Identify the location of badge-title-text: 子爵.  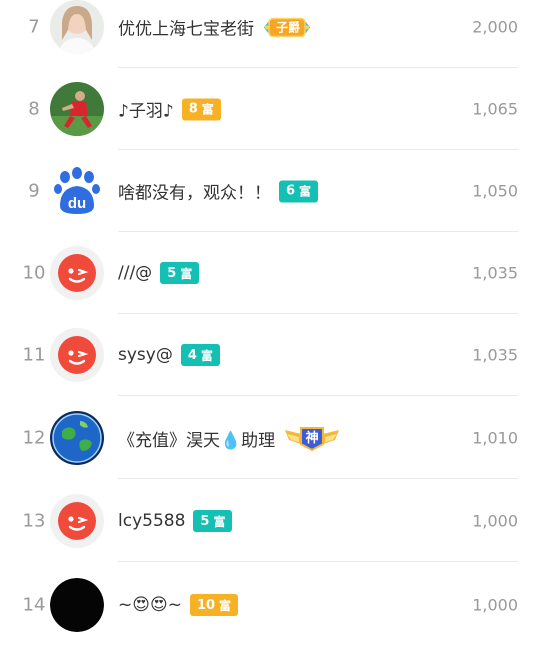
(287, 27).